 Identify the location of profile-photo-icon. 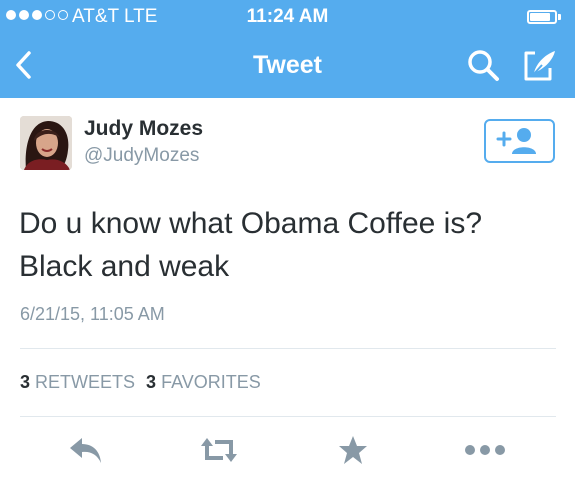
(46, 143).